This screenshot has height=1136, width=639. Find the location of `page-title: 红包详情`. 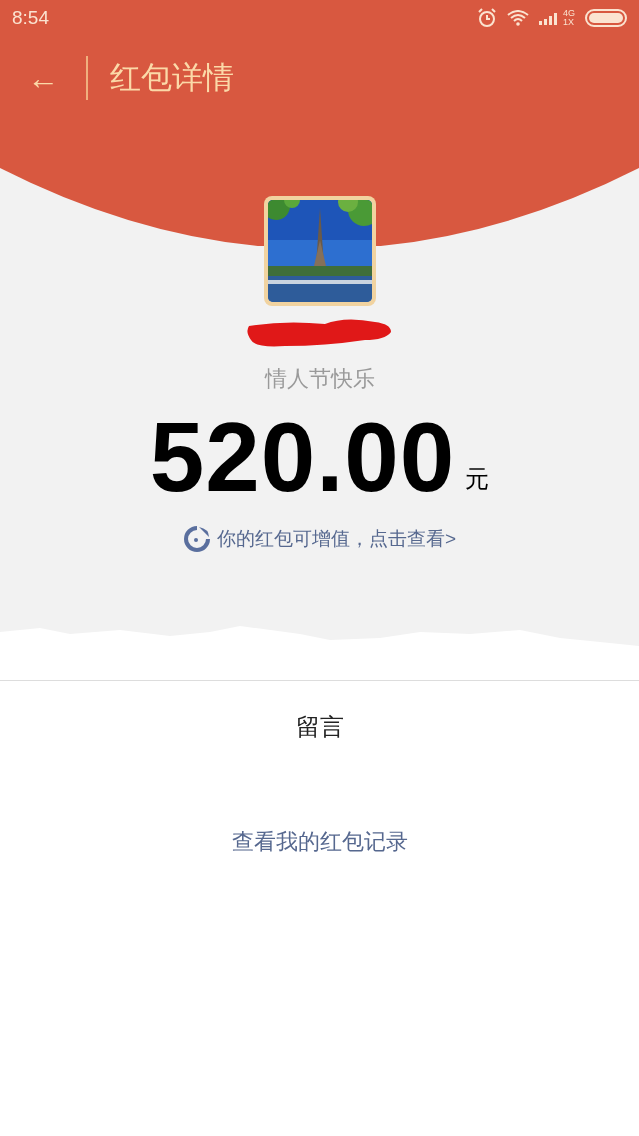

page-title: 红包详情 is located at coordinates (172, 77).